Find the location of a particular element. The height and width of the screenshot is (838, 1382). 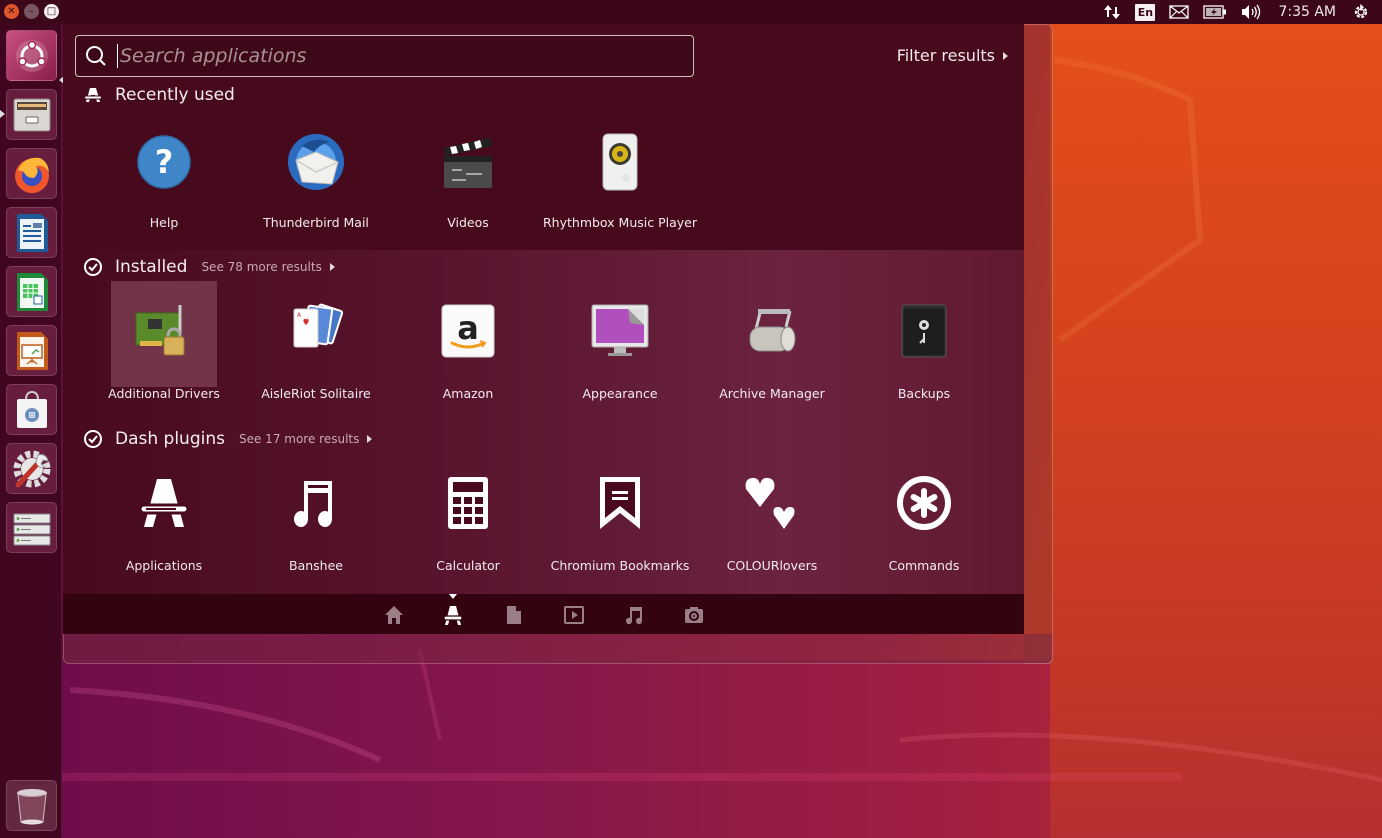

hearts-icon is located at coordinates (770, 503).